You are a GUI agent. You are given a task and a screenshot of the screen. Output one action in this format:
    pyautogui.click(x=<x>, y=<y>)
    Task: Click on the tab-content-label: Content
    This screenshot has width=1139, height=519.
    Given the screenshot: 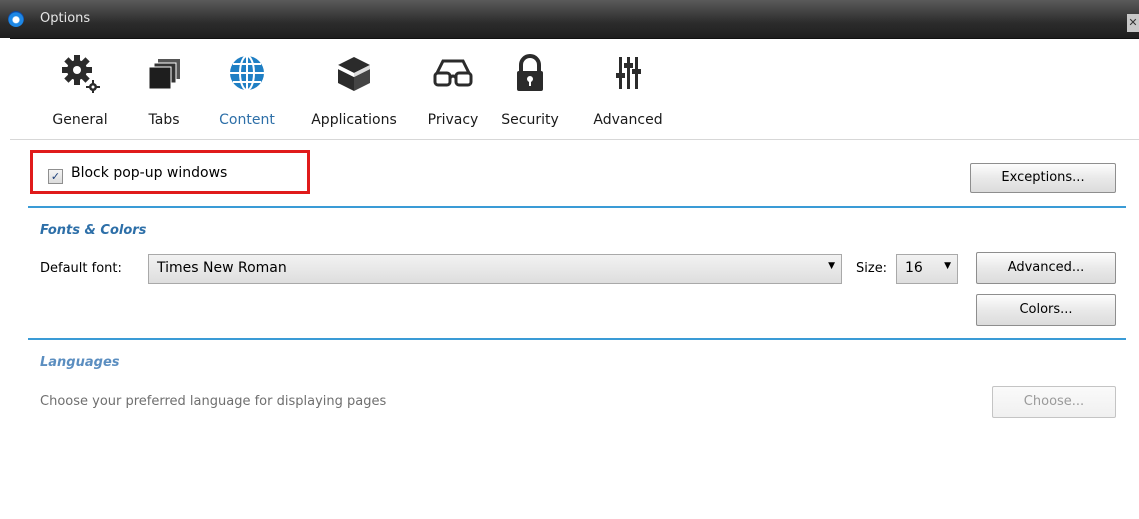 What is the action you would take?
    pyautogui.click(x=247, y=120)
    